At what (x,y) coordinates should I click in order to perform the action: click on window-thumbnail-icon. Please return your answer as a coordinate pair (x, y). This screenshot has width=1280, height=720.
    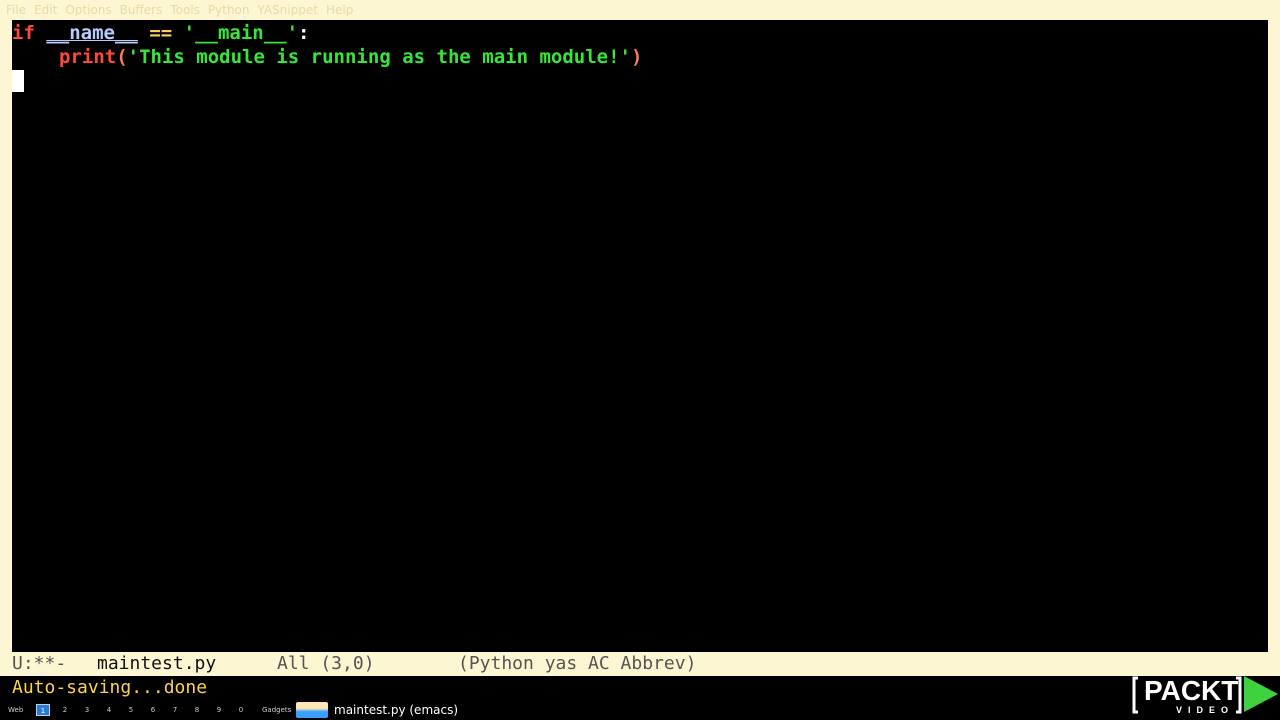
    Looking at the image, I should click on (312, 710).